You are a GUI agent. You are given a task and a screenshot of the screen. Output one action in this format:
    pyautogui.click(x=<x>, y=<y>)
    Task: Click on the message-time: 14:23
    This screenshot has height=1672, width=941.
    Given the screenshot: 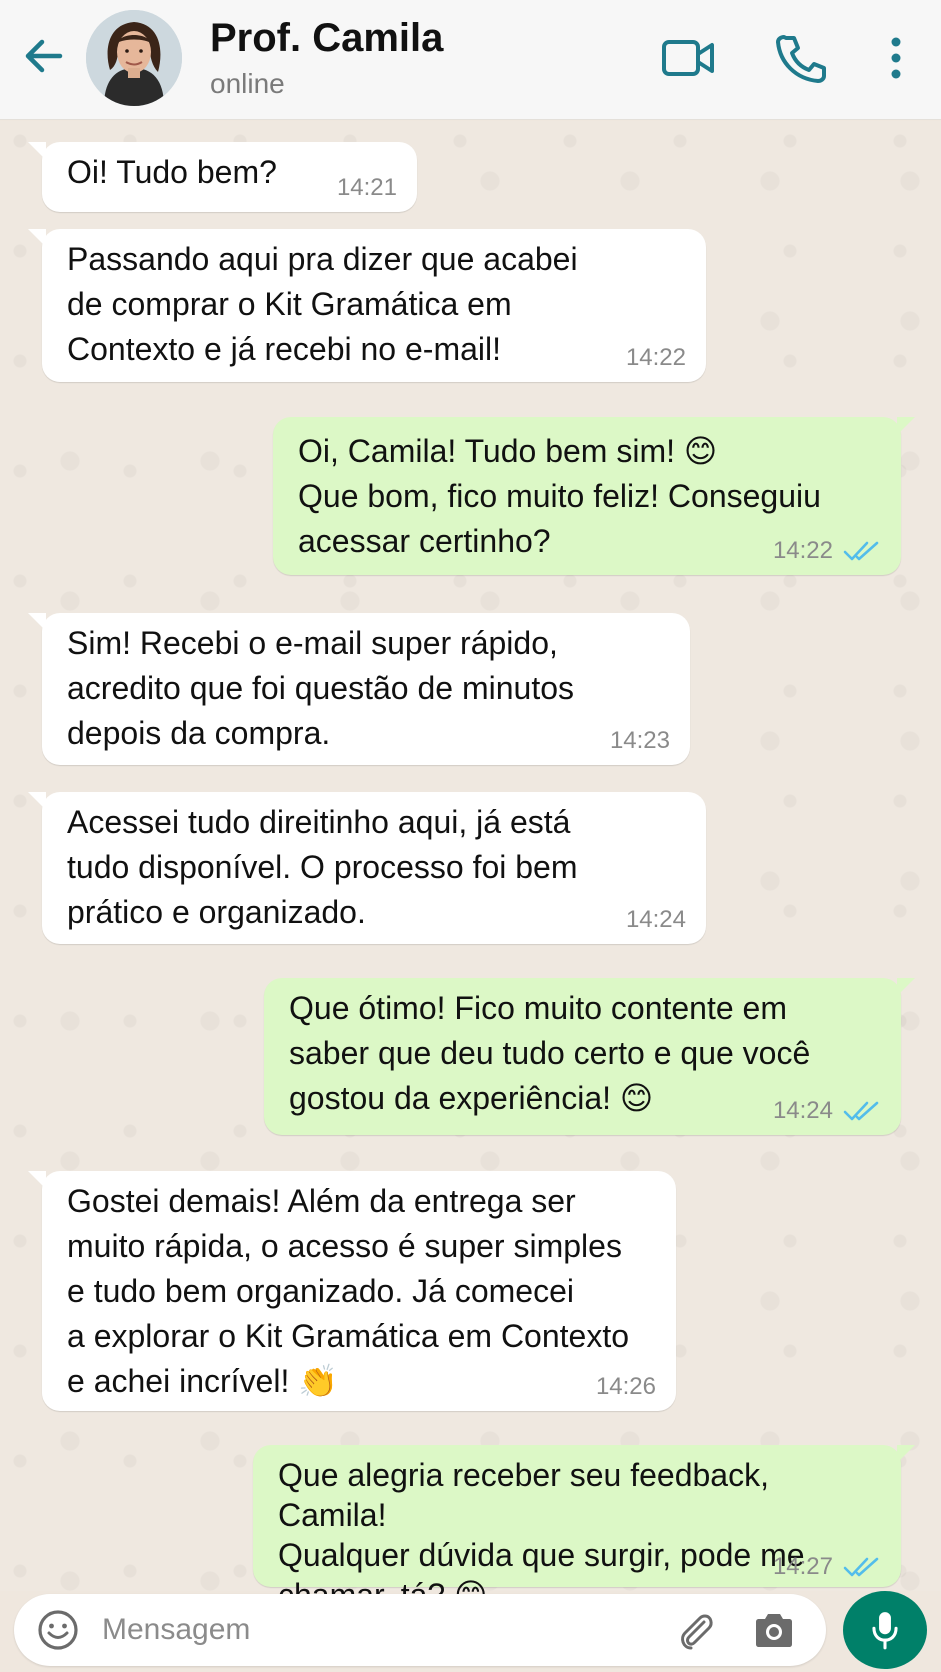 What is the action you would take?
    pyautogui.click(x=639, y=740)
    